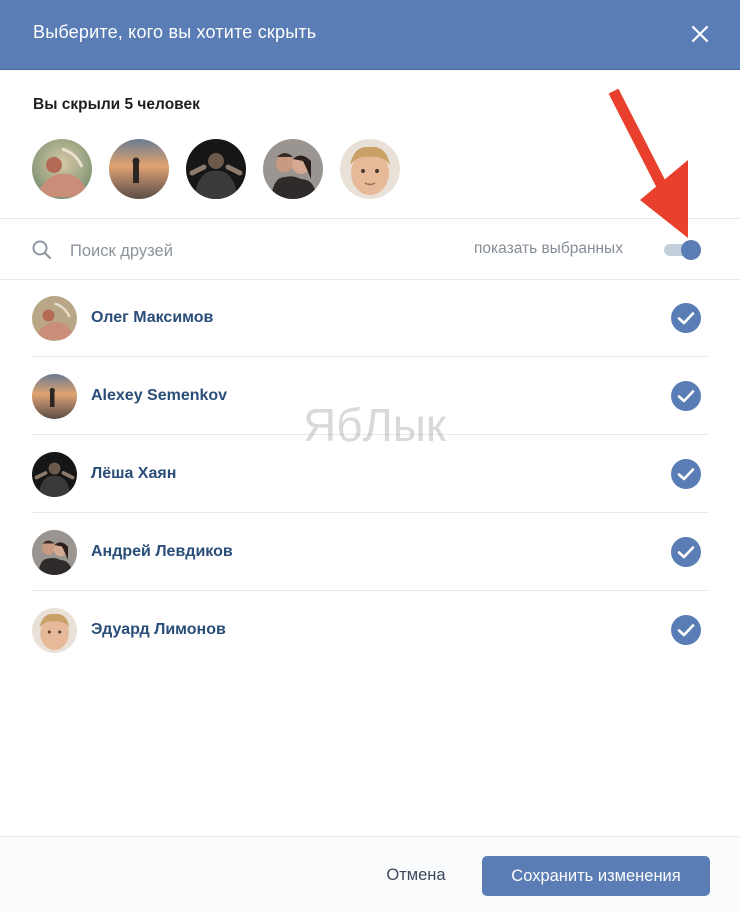  Describe the element at coordinates (133, 474) in the screenshot. I see `friend-name: Лёша Хаян` at that location.